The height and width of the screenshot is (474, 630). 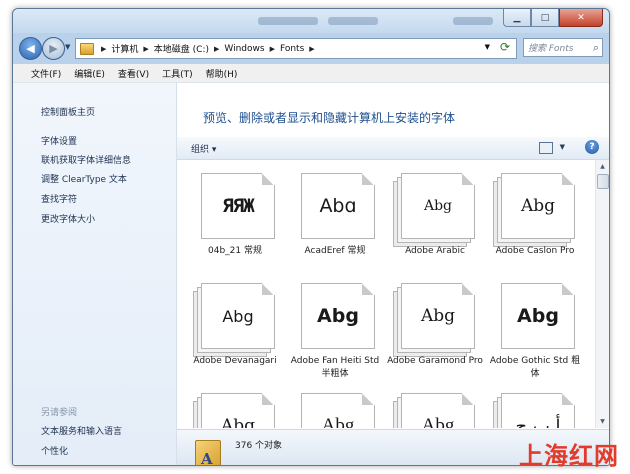 I want to click on page-title: 预览、删除或者显示和隐藏计算机上安装的字体, so click(x=329, y=118).